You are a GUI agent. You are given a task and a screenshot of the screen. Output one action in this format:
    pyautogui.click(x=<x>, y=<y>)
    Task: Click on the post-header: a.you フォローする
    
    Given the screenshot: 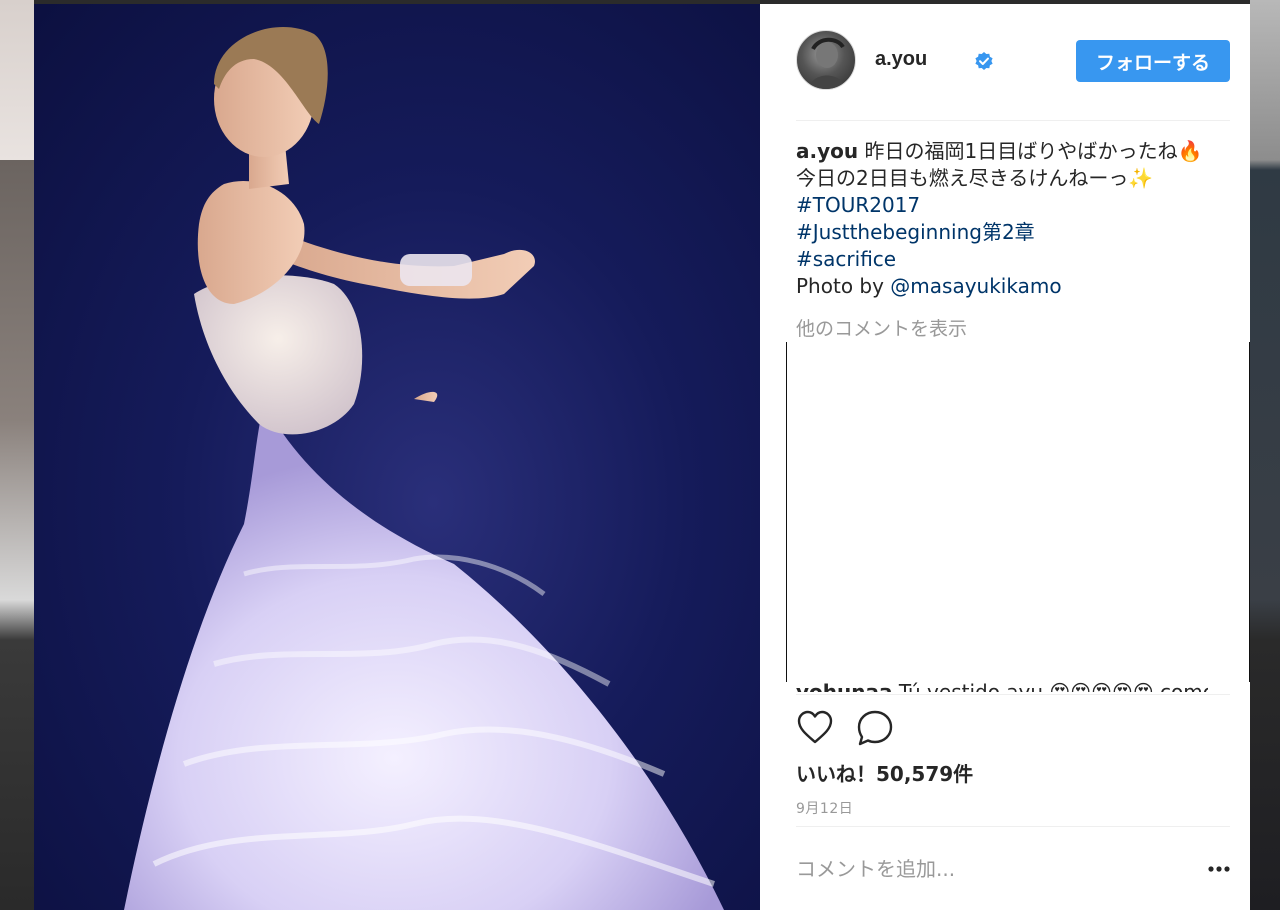 What is the action you would take?
    pyautogui.click(x=1013, y=60)
    